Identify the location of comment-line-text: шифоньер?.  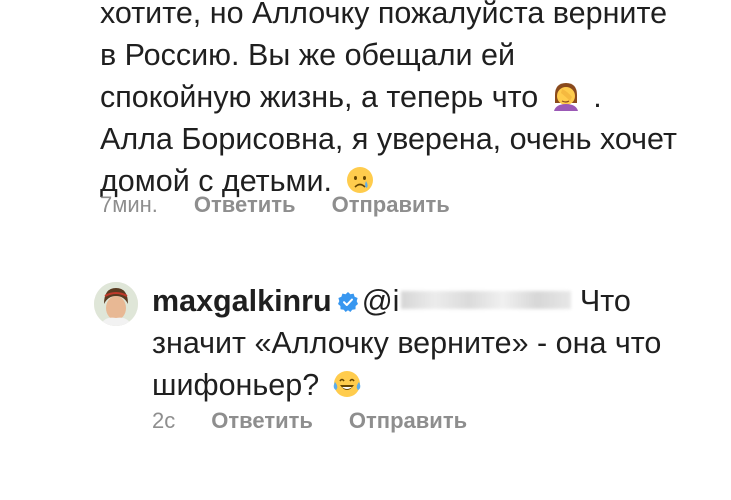
(236, 385).